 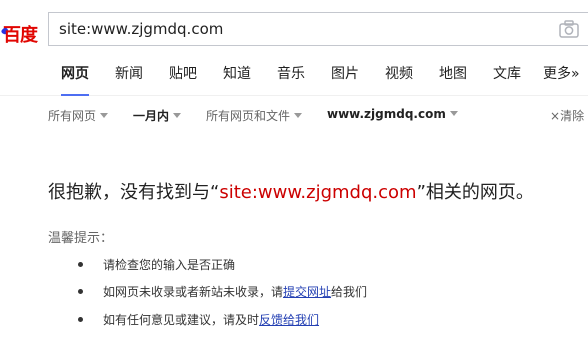 What do you see at coordinates (237, 77) in the screenshot?
I see `tab-zhidao: 知道` at bounding box center [237, 77].